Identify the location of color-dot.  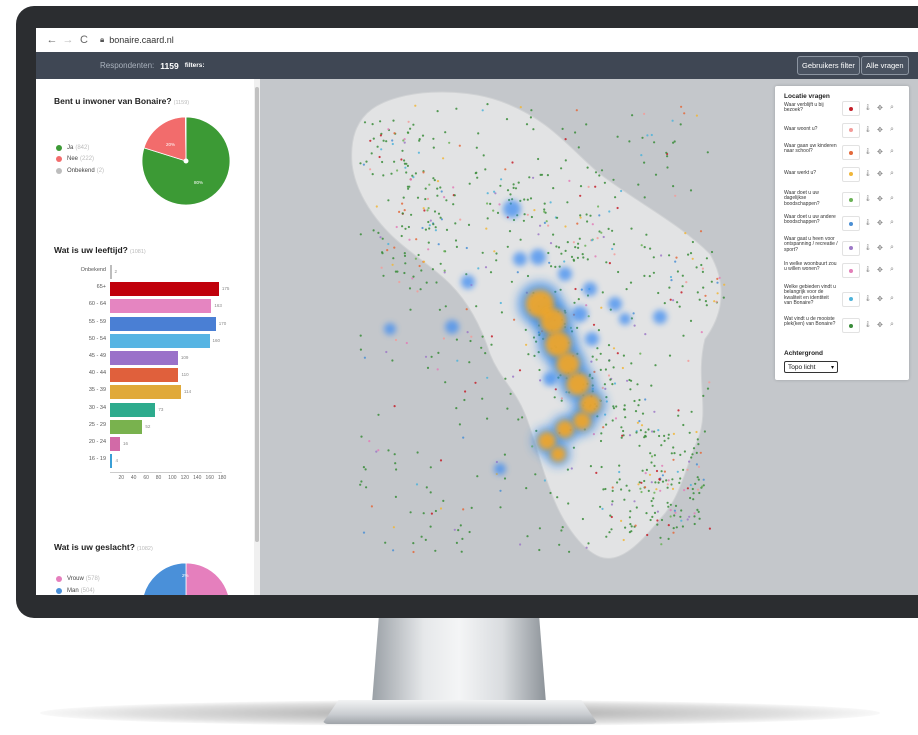
(851, 130).